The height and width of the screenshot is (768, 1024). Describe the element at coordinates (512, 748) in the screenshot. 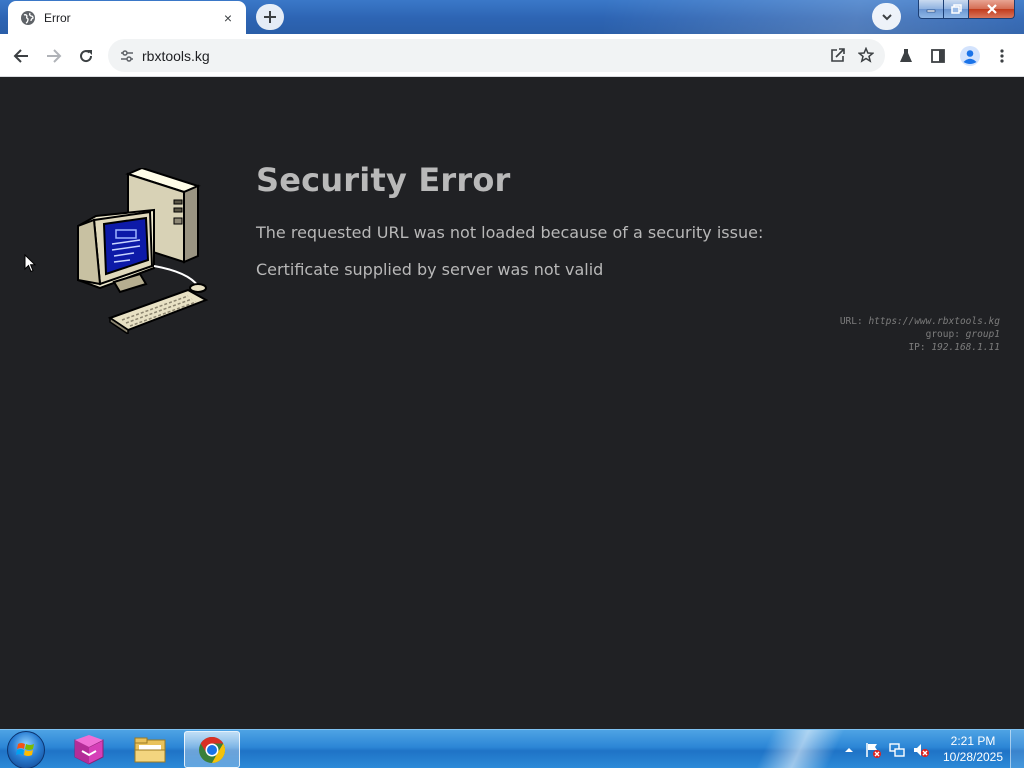

I see `taskbar: 2:21 PM 10/28/2025` at that location.